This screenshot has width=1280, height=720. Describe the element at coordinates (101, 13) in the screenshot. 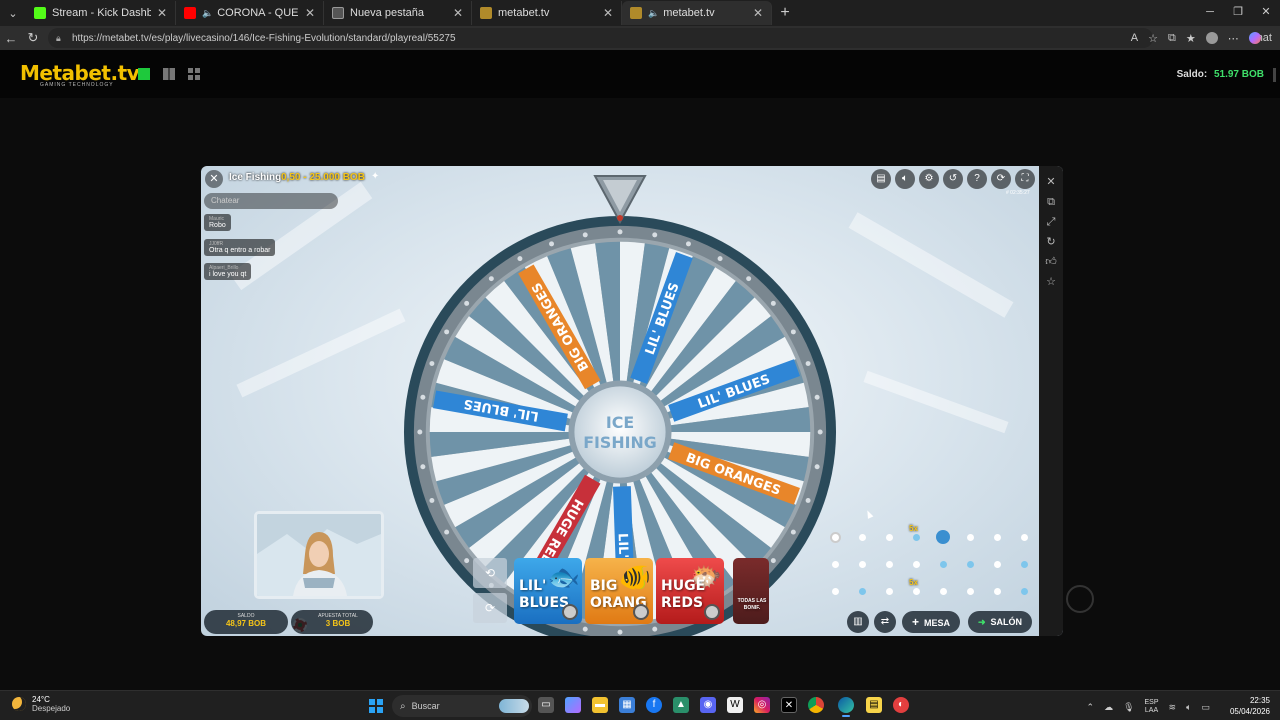

I see `tab-kick-dashboard: Stream - Kick Dashboard ✕` at that location.